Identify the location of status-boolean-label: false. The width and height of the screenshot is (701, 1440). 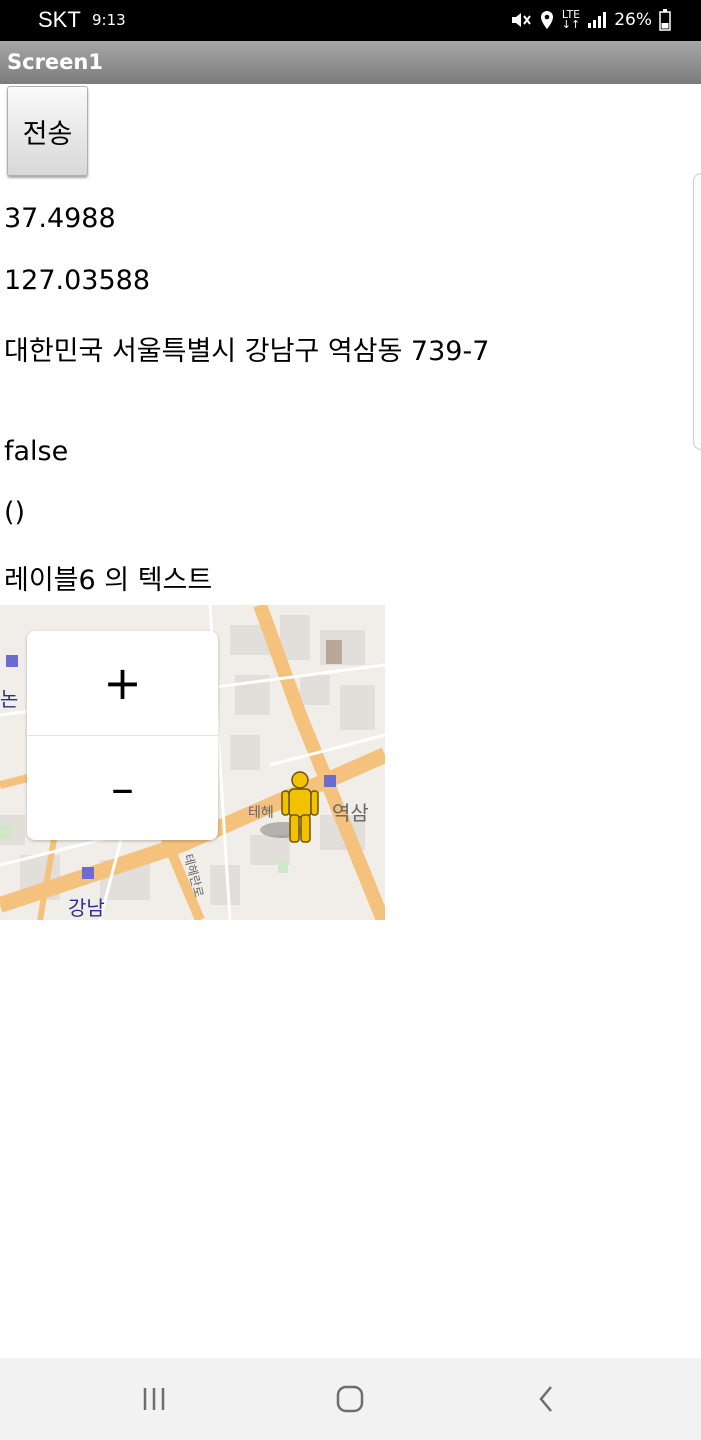
(36, 451).